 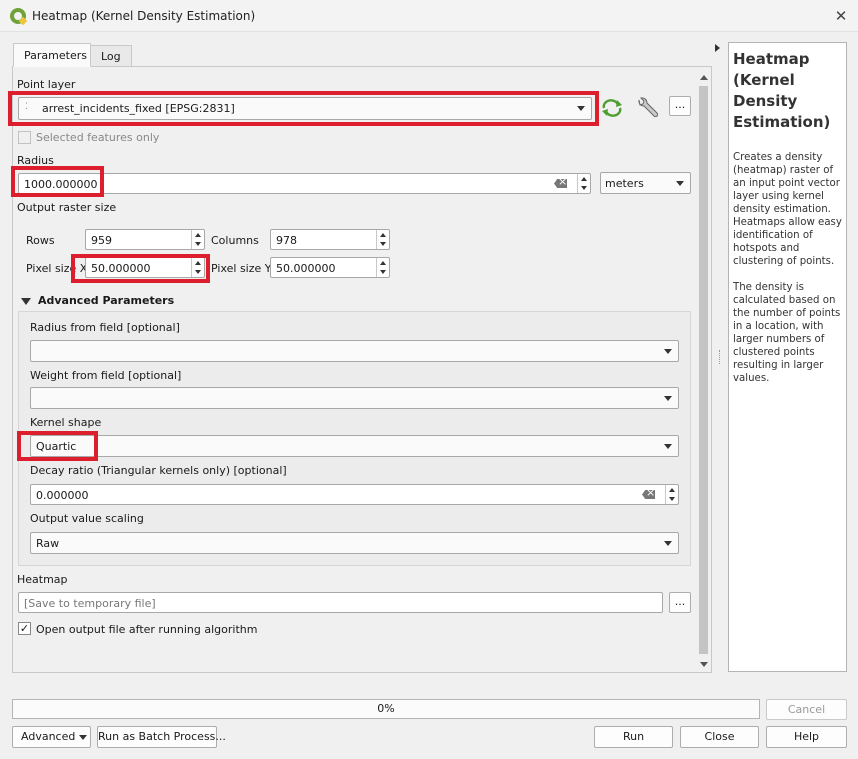 What do you see at coordinates (61, 184) in the screenshot?
I see `radius-value: 1000.000000` at bounding box center [61, 184].